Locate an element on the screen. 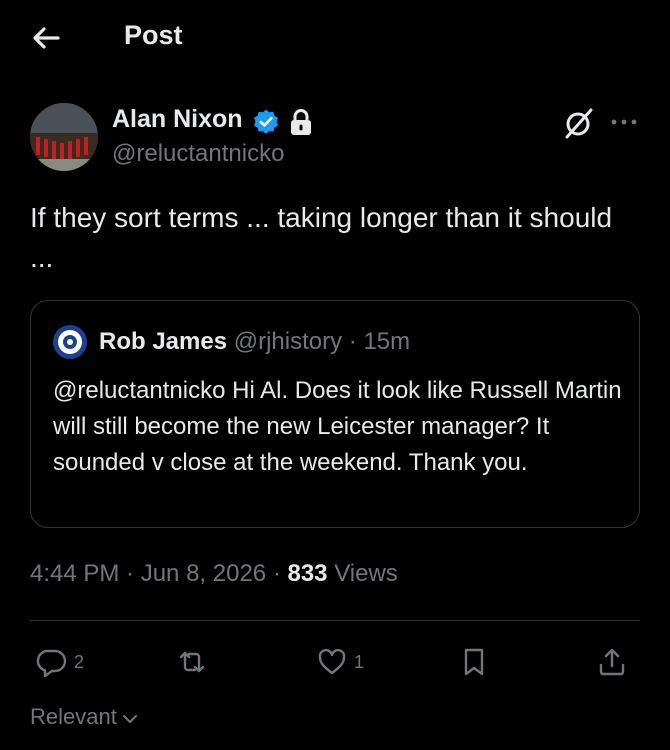 Image resolution: width=670 pixels, height=750 pixels. quote-author-avatar is located at coordinates (70, 342).